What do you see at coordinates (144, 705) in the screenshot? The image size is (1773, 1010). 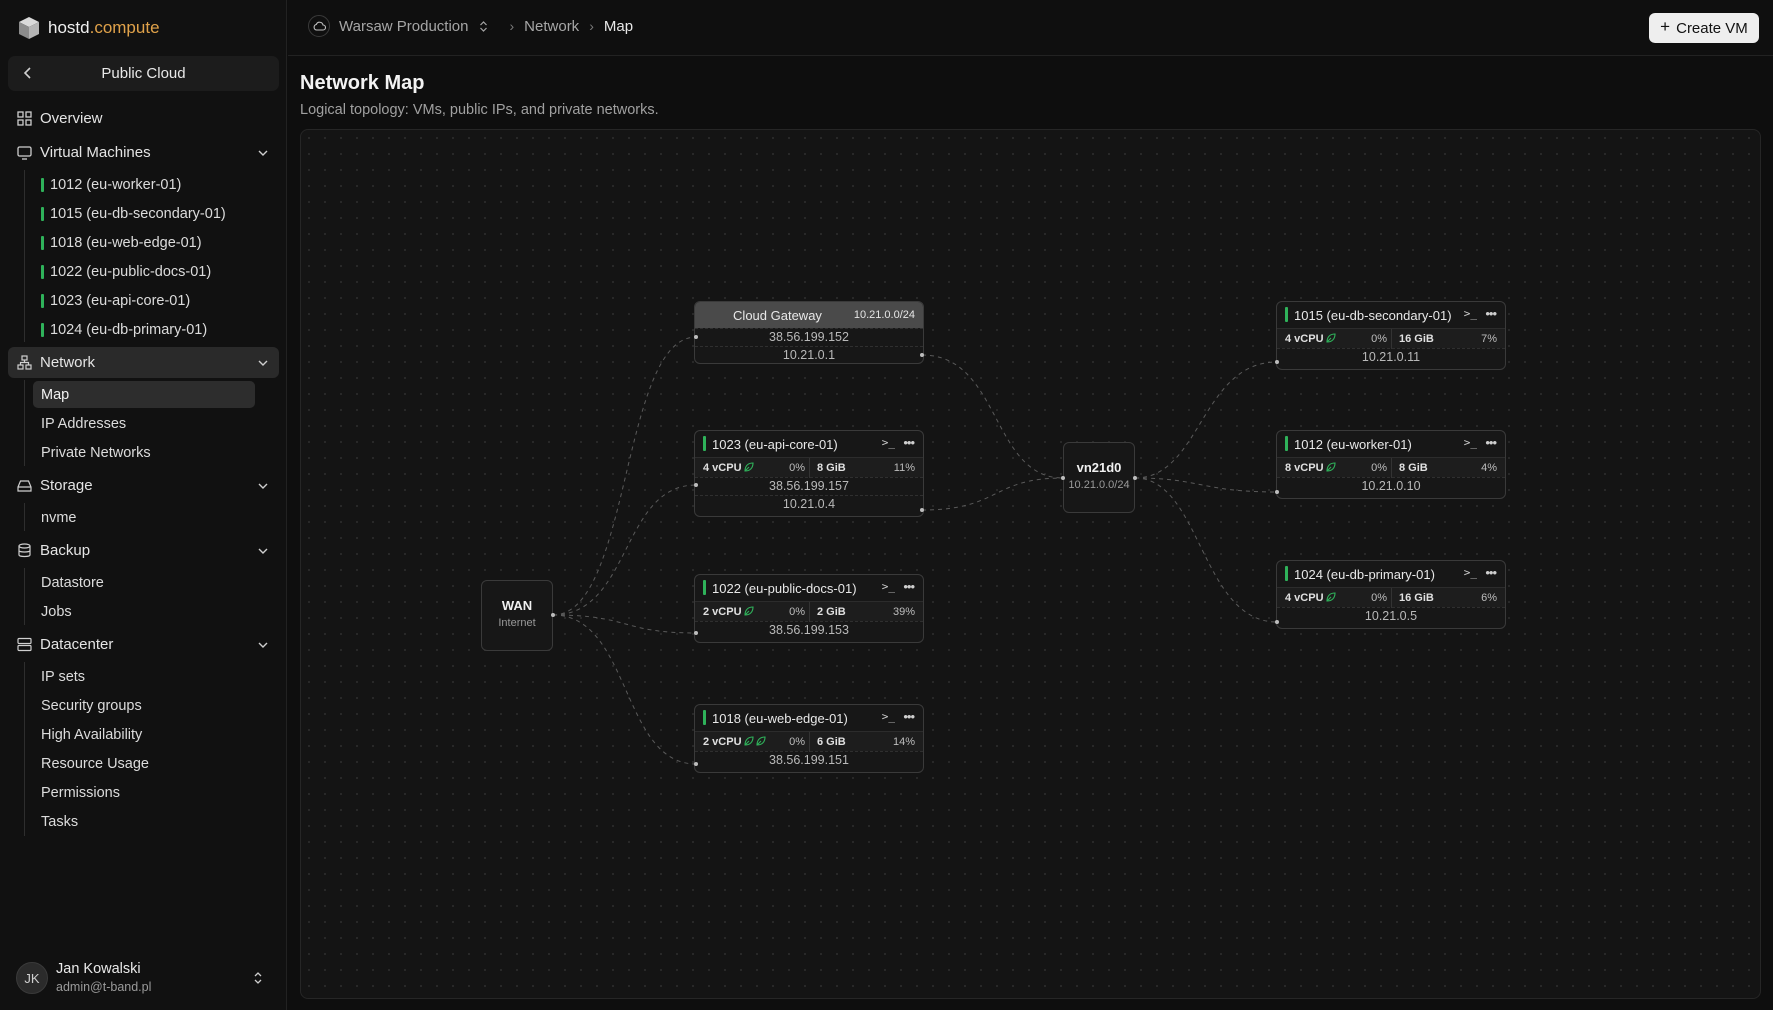 I see `sidebar-security-groups: Security groups` at bounding box center [144, 705].